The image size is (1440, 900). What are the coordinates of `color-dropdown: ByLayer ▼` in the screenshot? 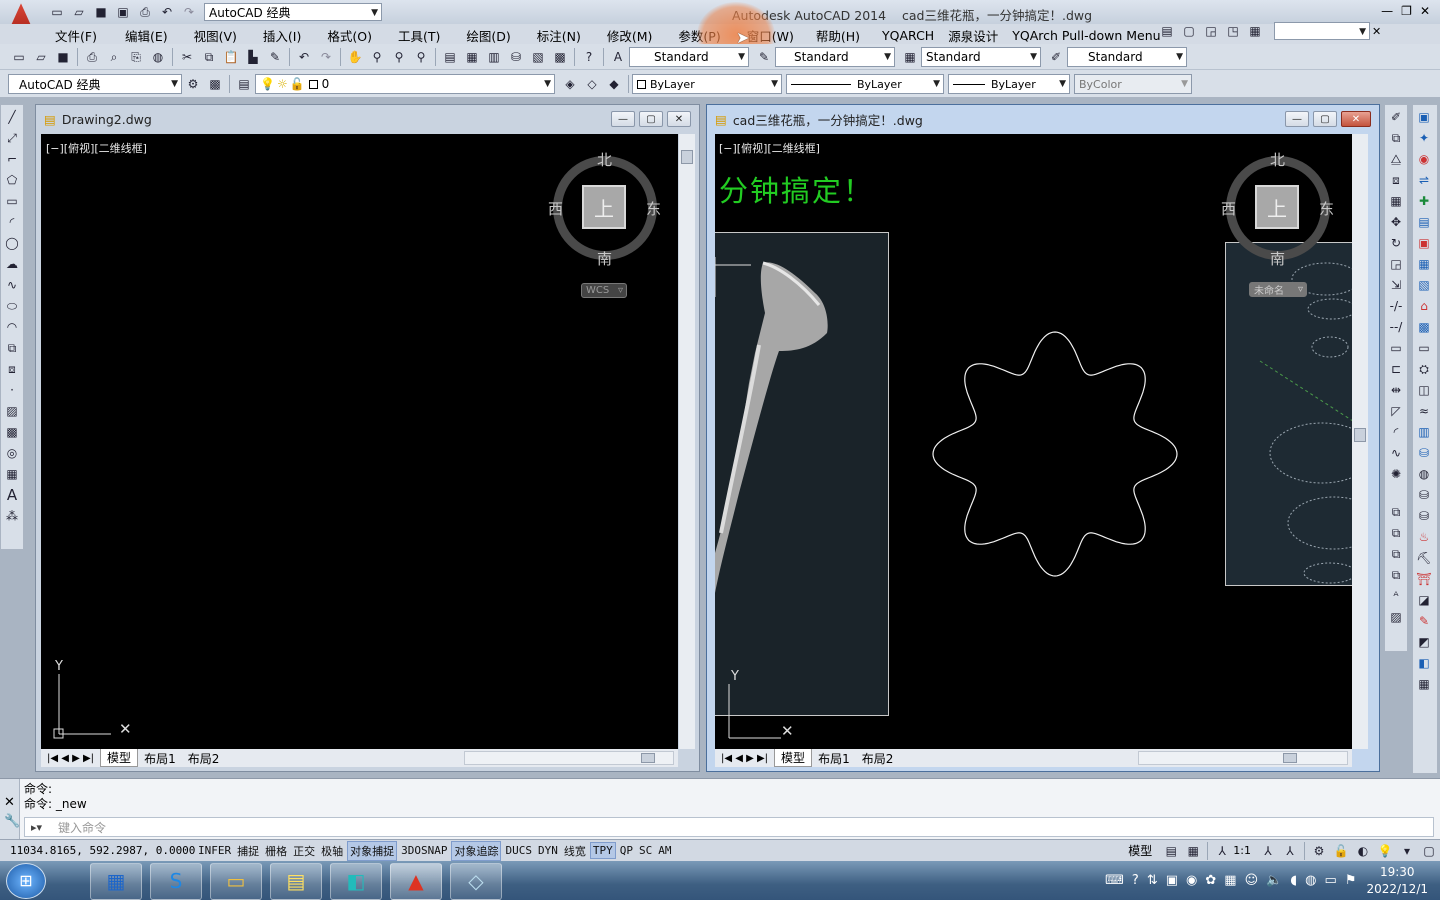 It's located at (707, 84).